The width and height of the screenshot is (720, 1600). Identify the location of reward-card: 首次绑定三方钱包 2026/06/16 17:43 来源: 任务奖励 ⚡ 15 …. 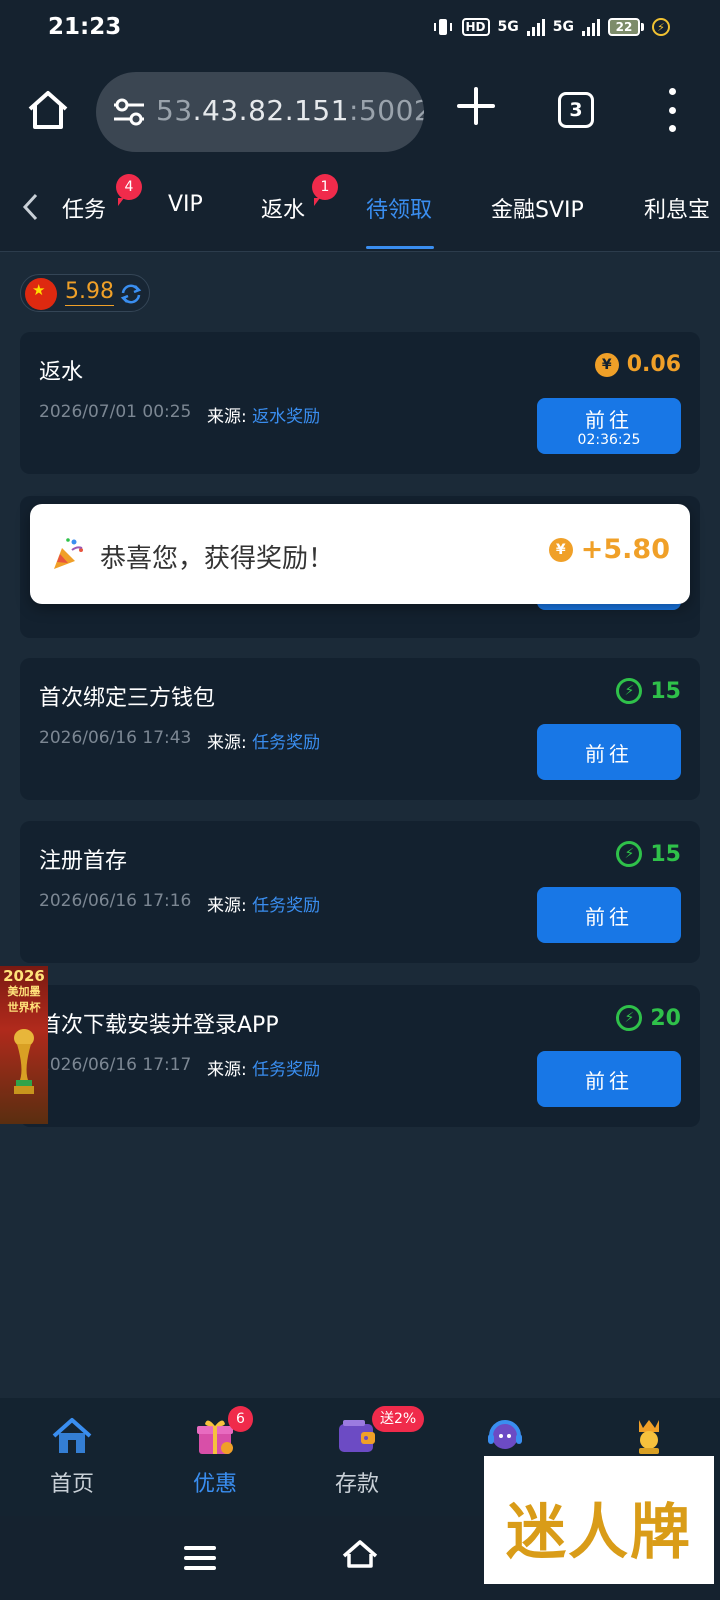
(360, 729).